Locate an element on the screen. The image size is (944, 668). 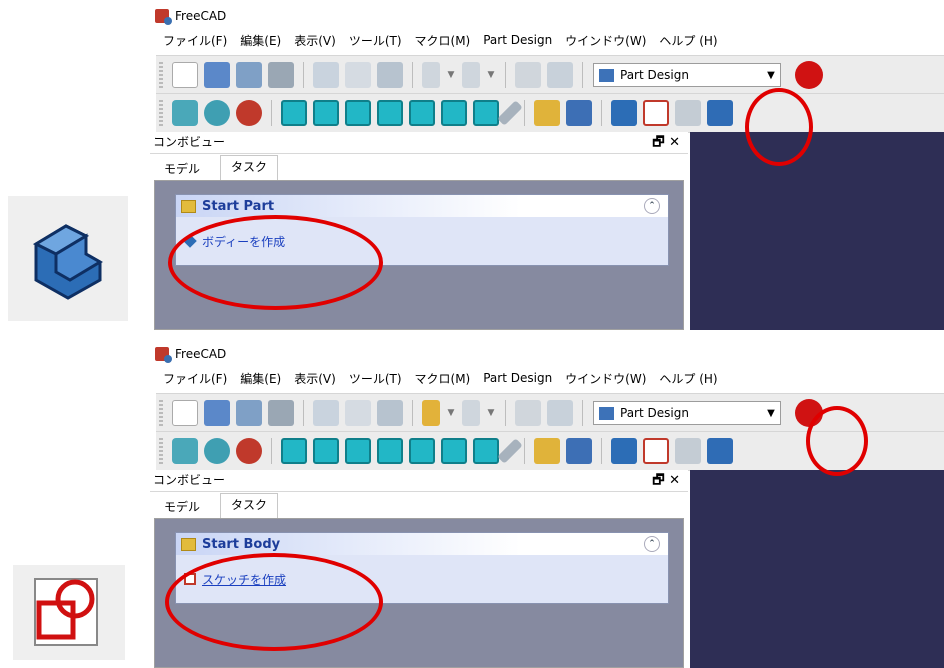
macro-record-icon is located at coordinates (809, 75).